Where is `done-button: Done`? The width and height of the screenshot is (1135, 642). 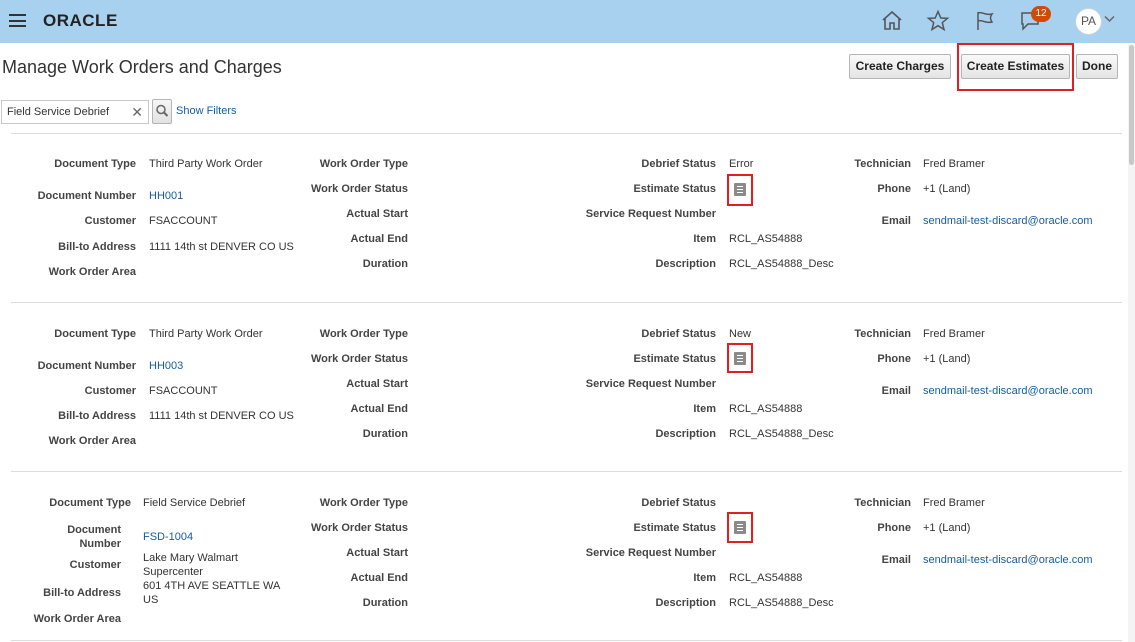
done-button: Done is located at coordinates (1097, 66).